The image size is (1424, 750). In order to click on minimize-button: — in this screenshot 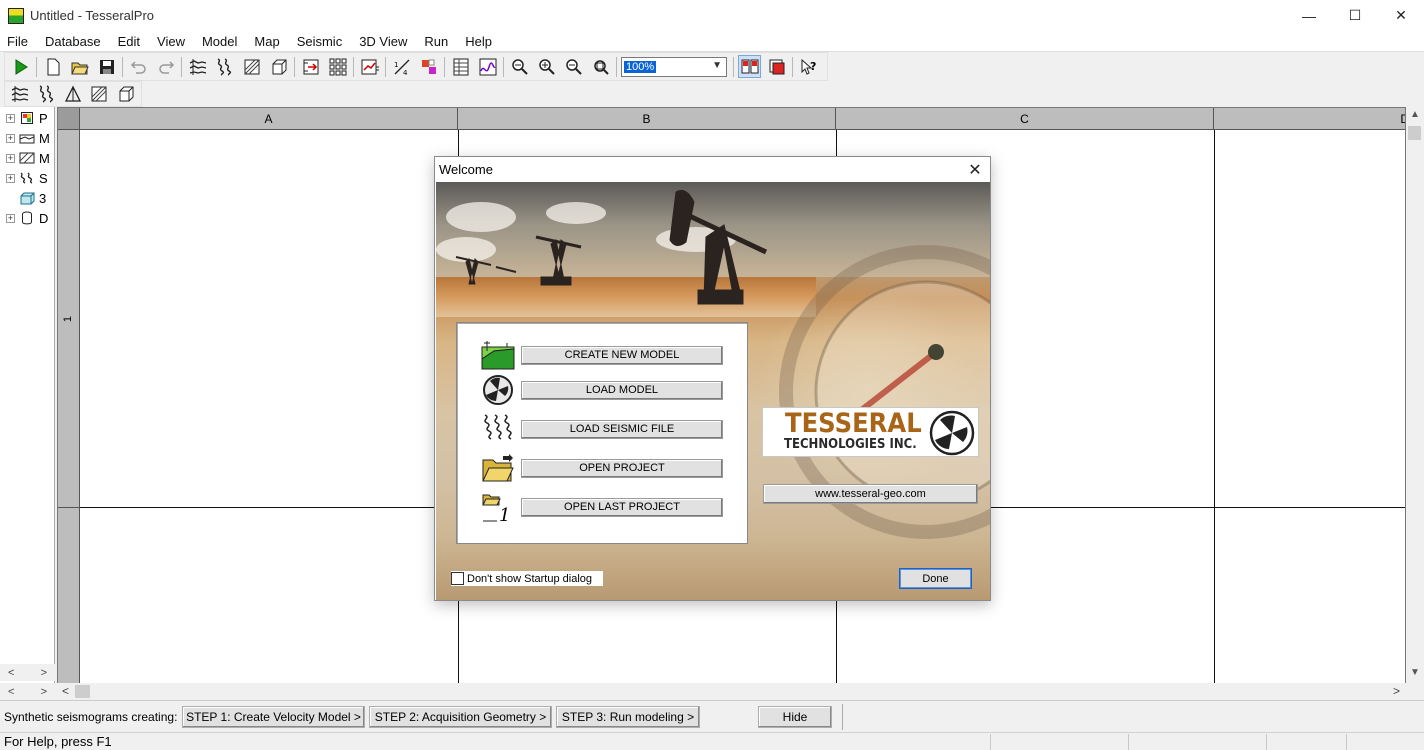, I will do `click(1309, 15)`.